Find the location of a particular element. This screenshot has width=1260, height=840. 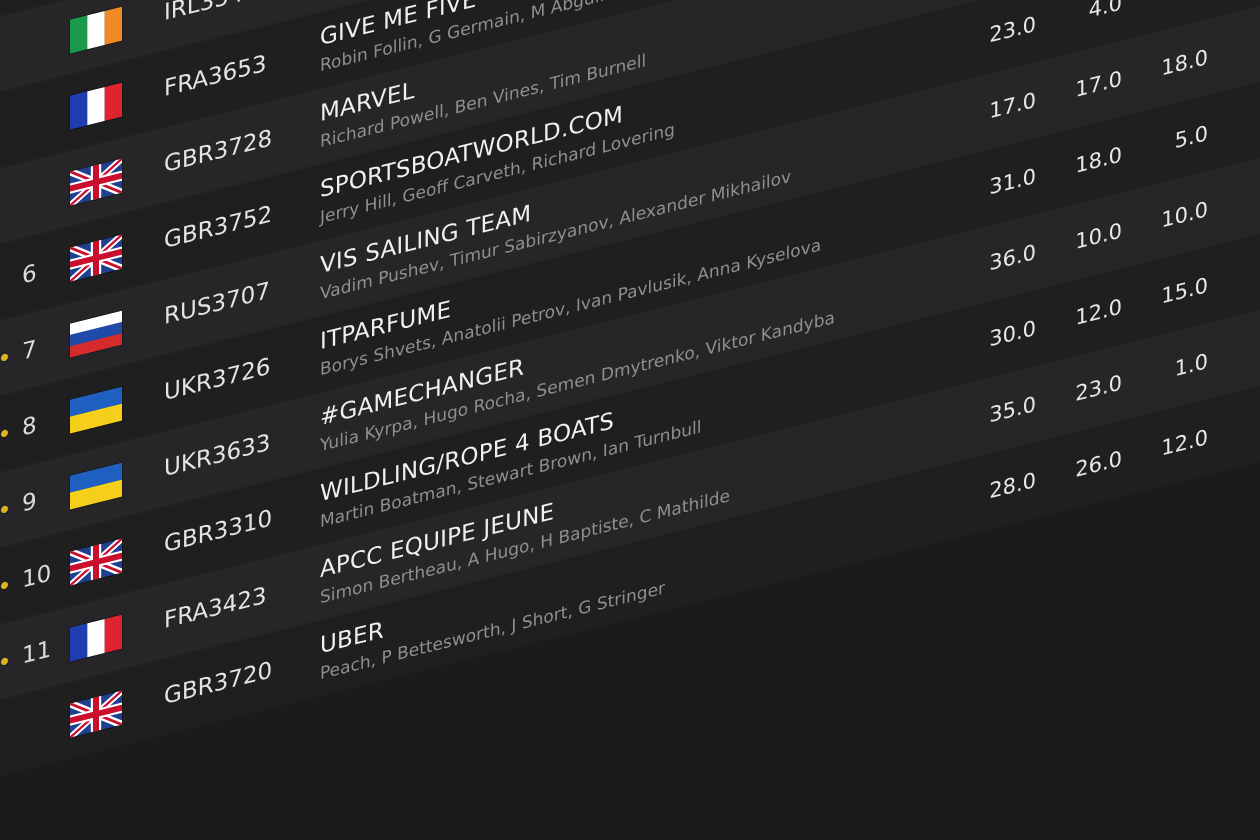

race-score: 30.0 is located at coordinates (1012, 333).